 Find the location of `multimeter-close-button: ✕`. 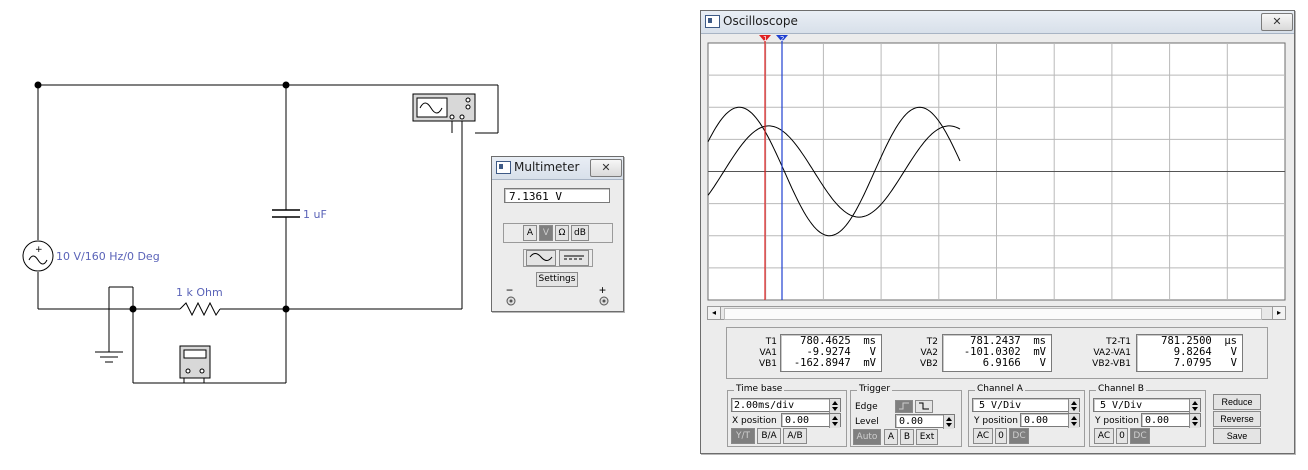

multimeter-close-button: ✕ is located at coordinates (606, 168).